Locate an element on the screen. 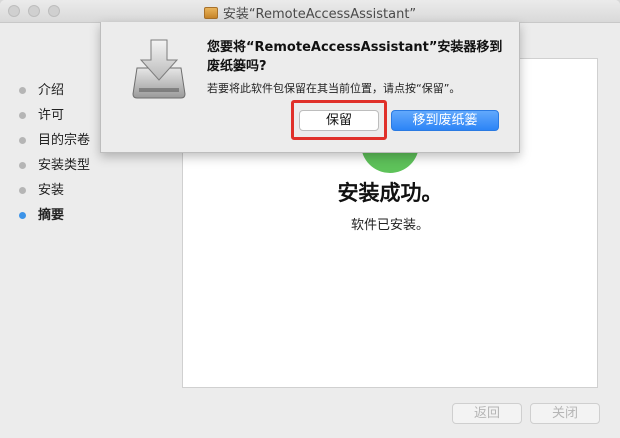  sidebar-item-install-type: 安装类型 is located at coordinates (53, 165).